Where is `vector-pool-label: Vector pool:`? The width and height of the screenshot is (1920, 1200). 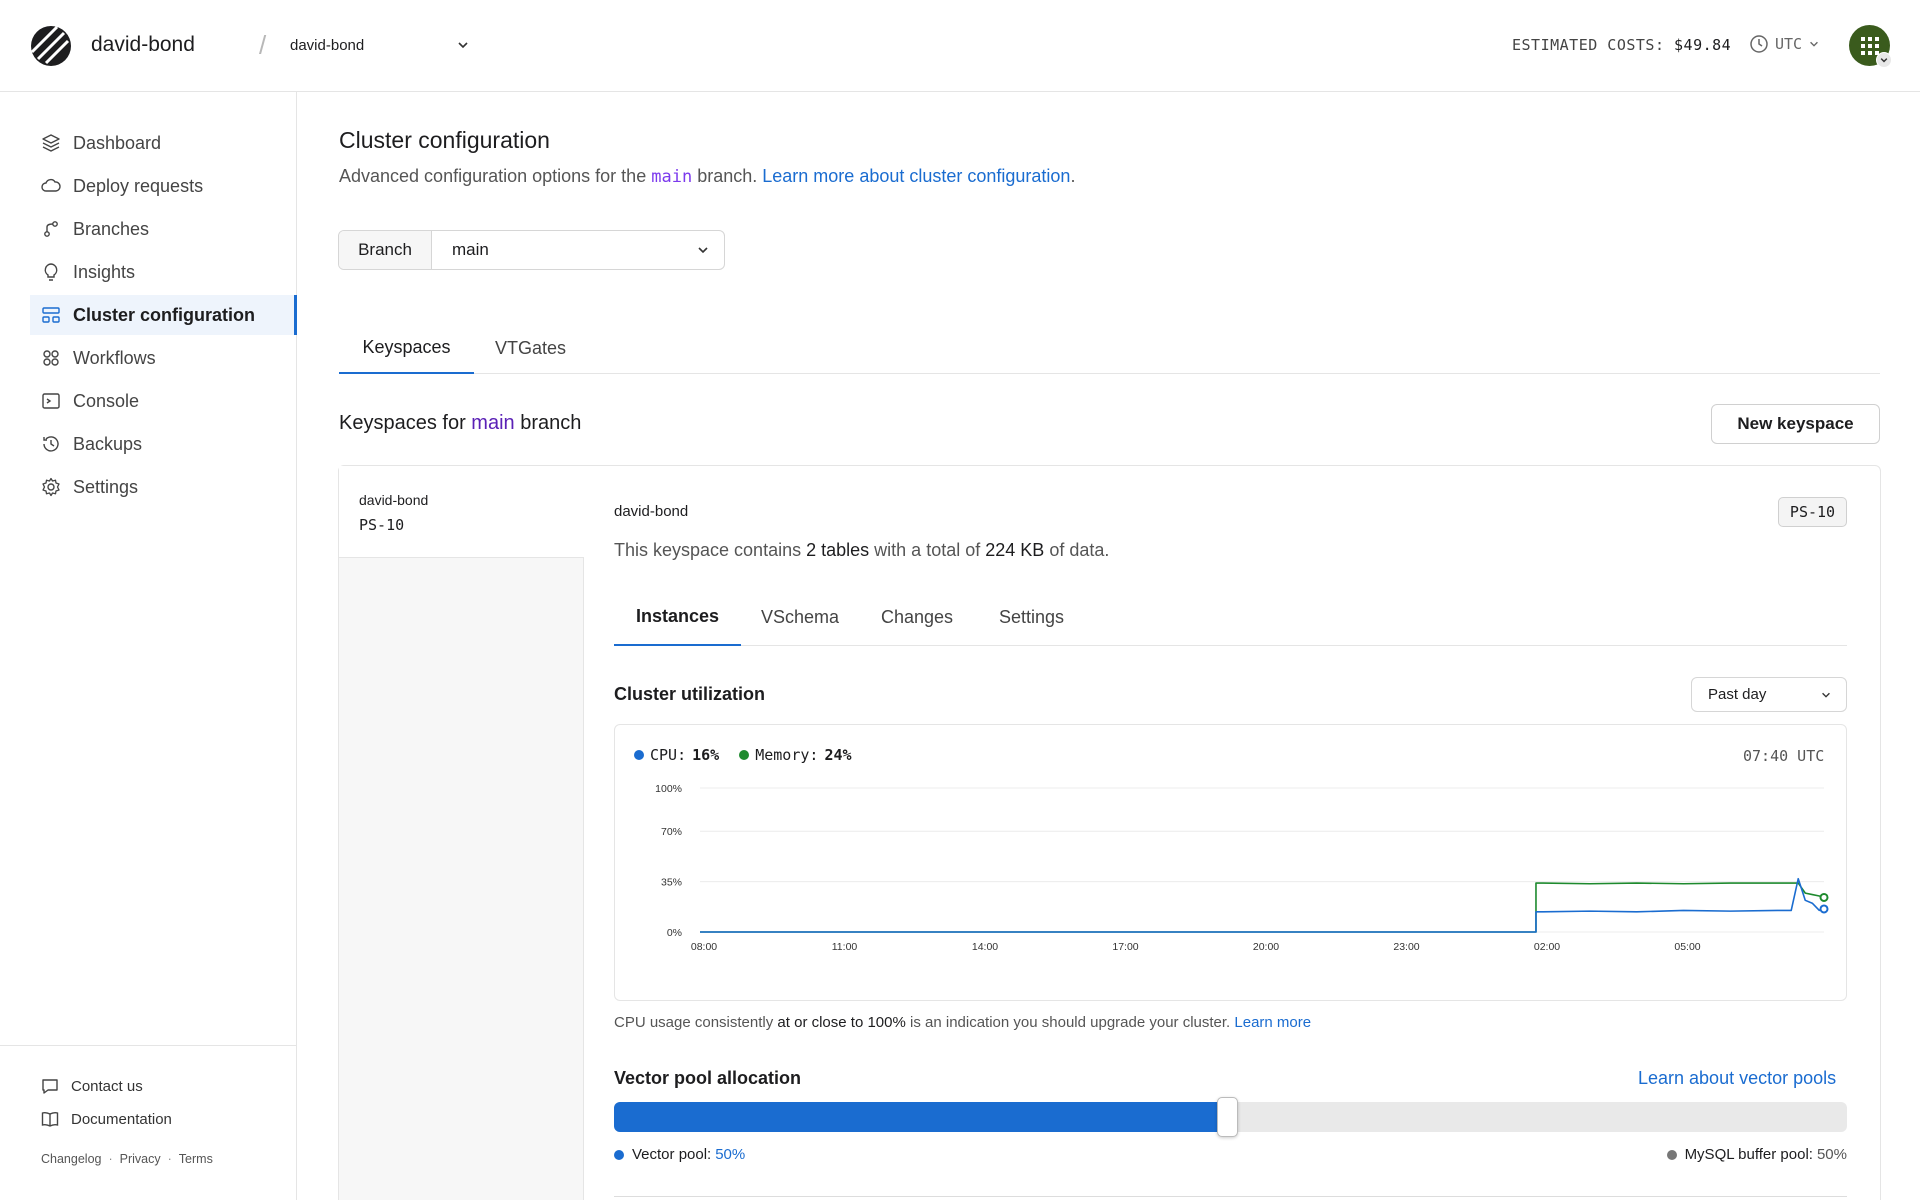 vector-pool-label: Vector pool: is located at coordinates (672, 1154).